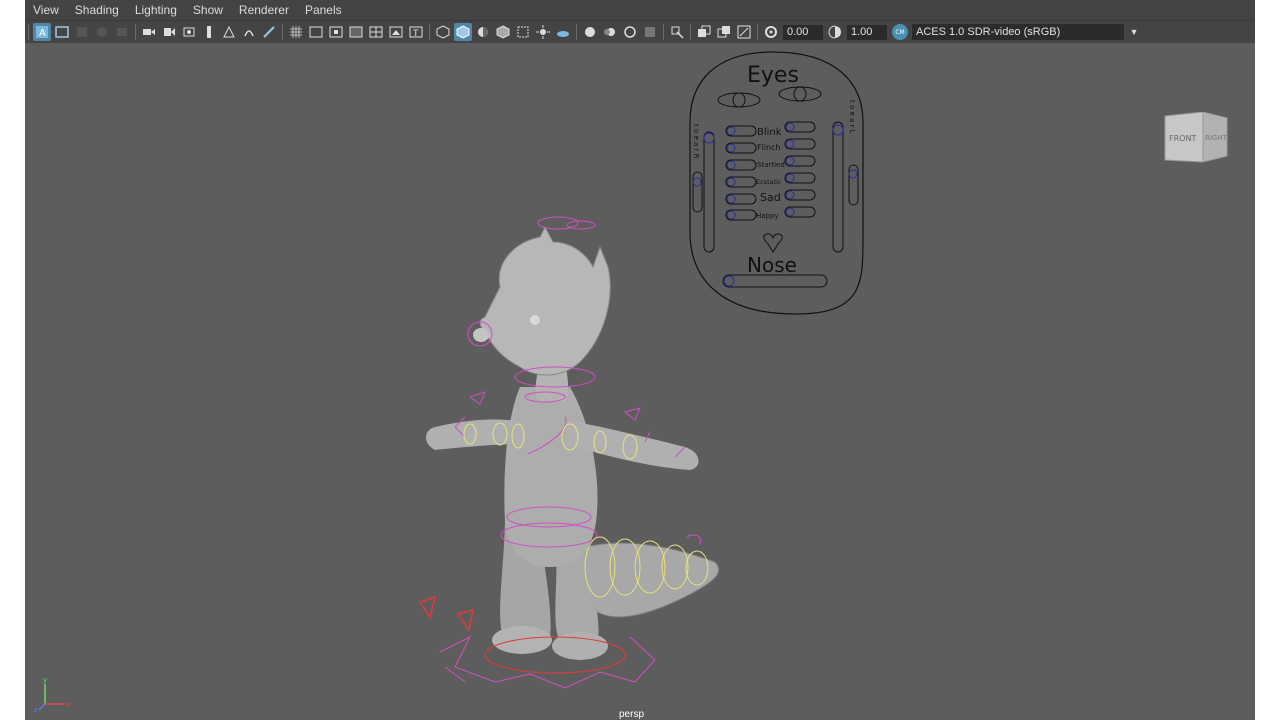 The height and width of the screenshot is (724, 1280). What do you see at coordinates (102, 32) in the screenshot?
I see `image-plane-icon` at bounding box center [102, 32].